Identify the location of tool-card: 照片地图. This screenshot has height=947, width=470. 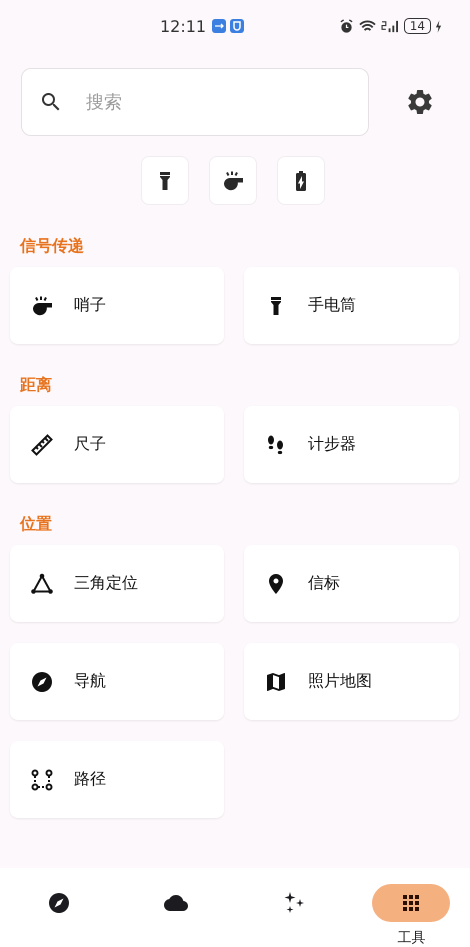
(351, 681).